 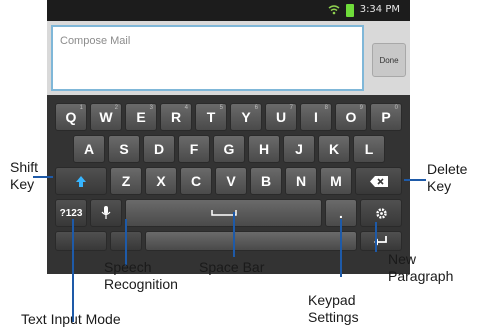 I want to click on key-m: M, so click(x=336, y=181).